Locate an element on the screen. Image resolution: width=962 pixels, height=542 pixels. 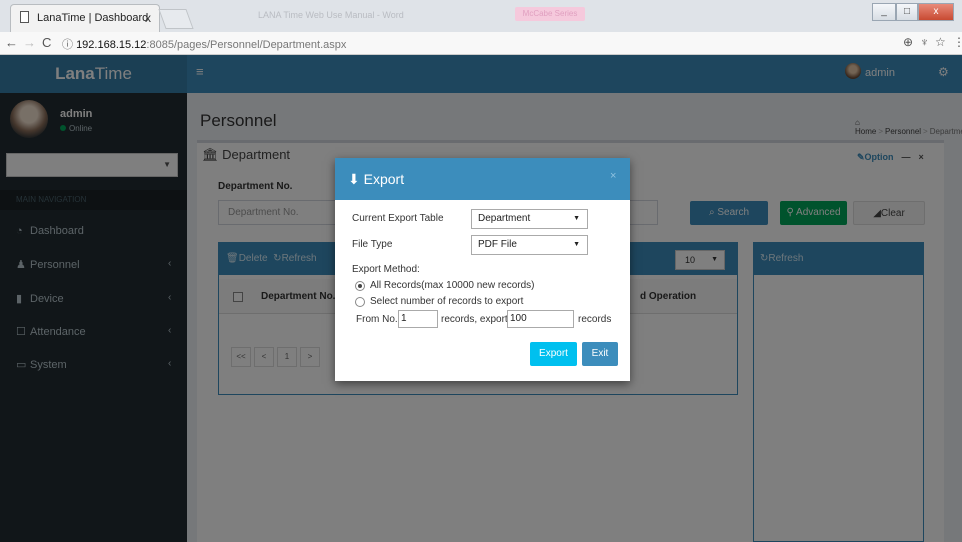
export-table-value: Department is located at coordinates (504, 218).